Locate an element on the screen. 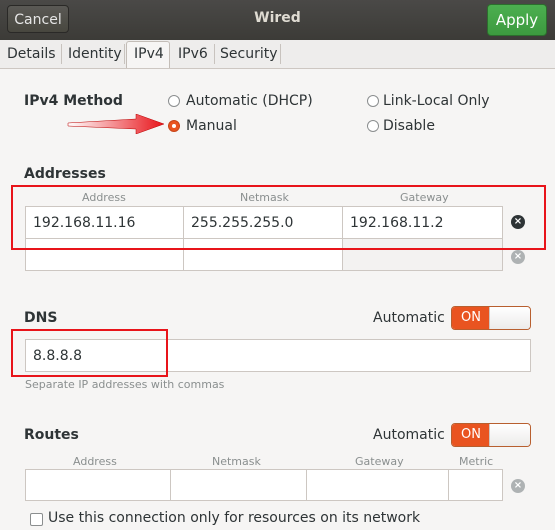 Image resolution: width=555 pixels, height=530 pixels. dns-toggle-on-label: ON is located at coordinates (471, 318).